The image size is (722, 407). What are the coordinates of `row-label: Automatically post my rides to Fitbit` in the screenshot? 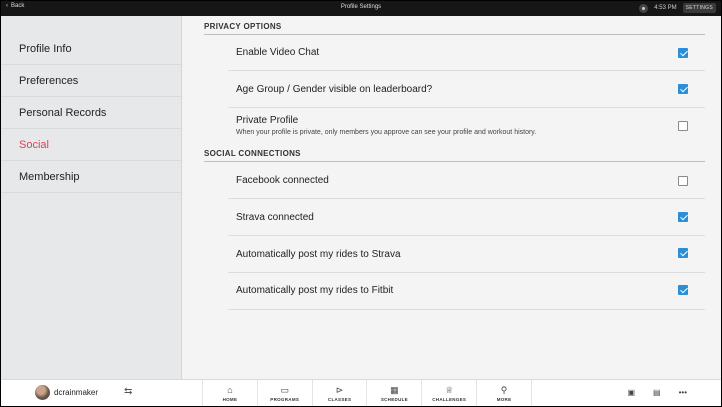 It's located at (315, 290).